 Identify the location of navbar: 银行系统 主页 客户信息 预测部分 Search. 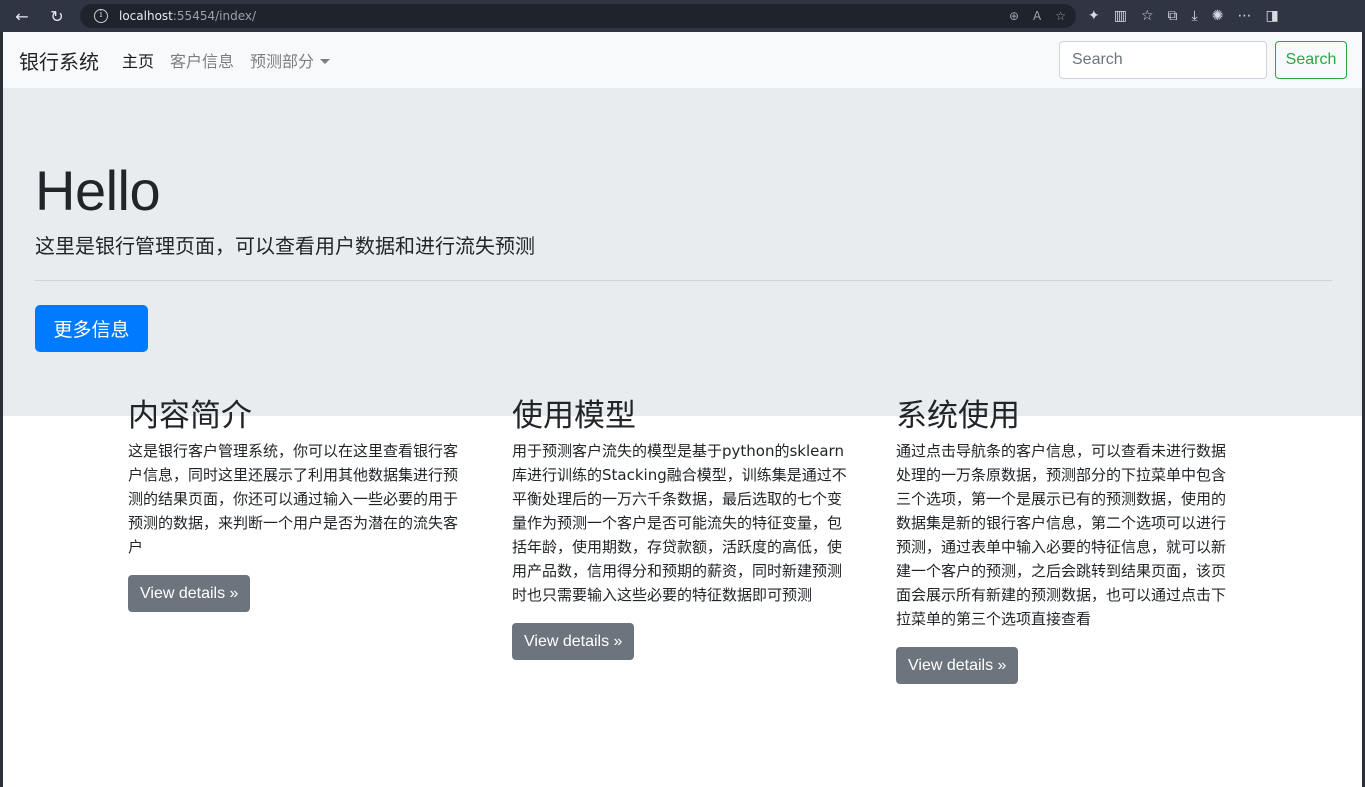
(682, 60).